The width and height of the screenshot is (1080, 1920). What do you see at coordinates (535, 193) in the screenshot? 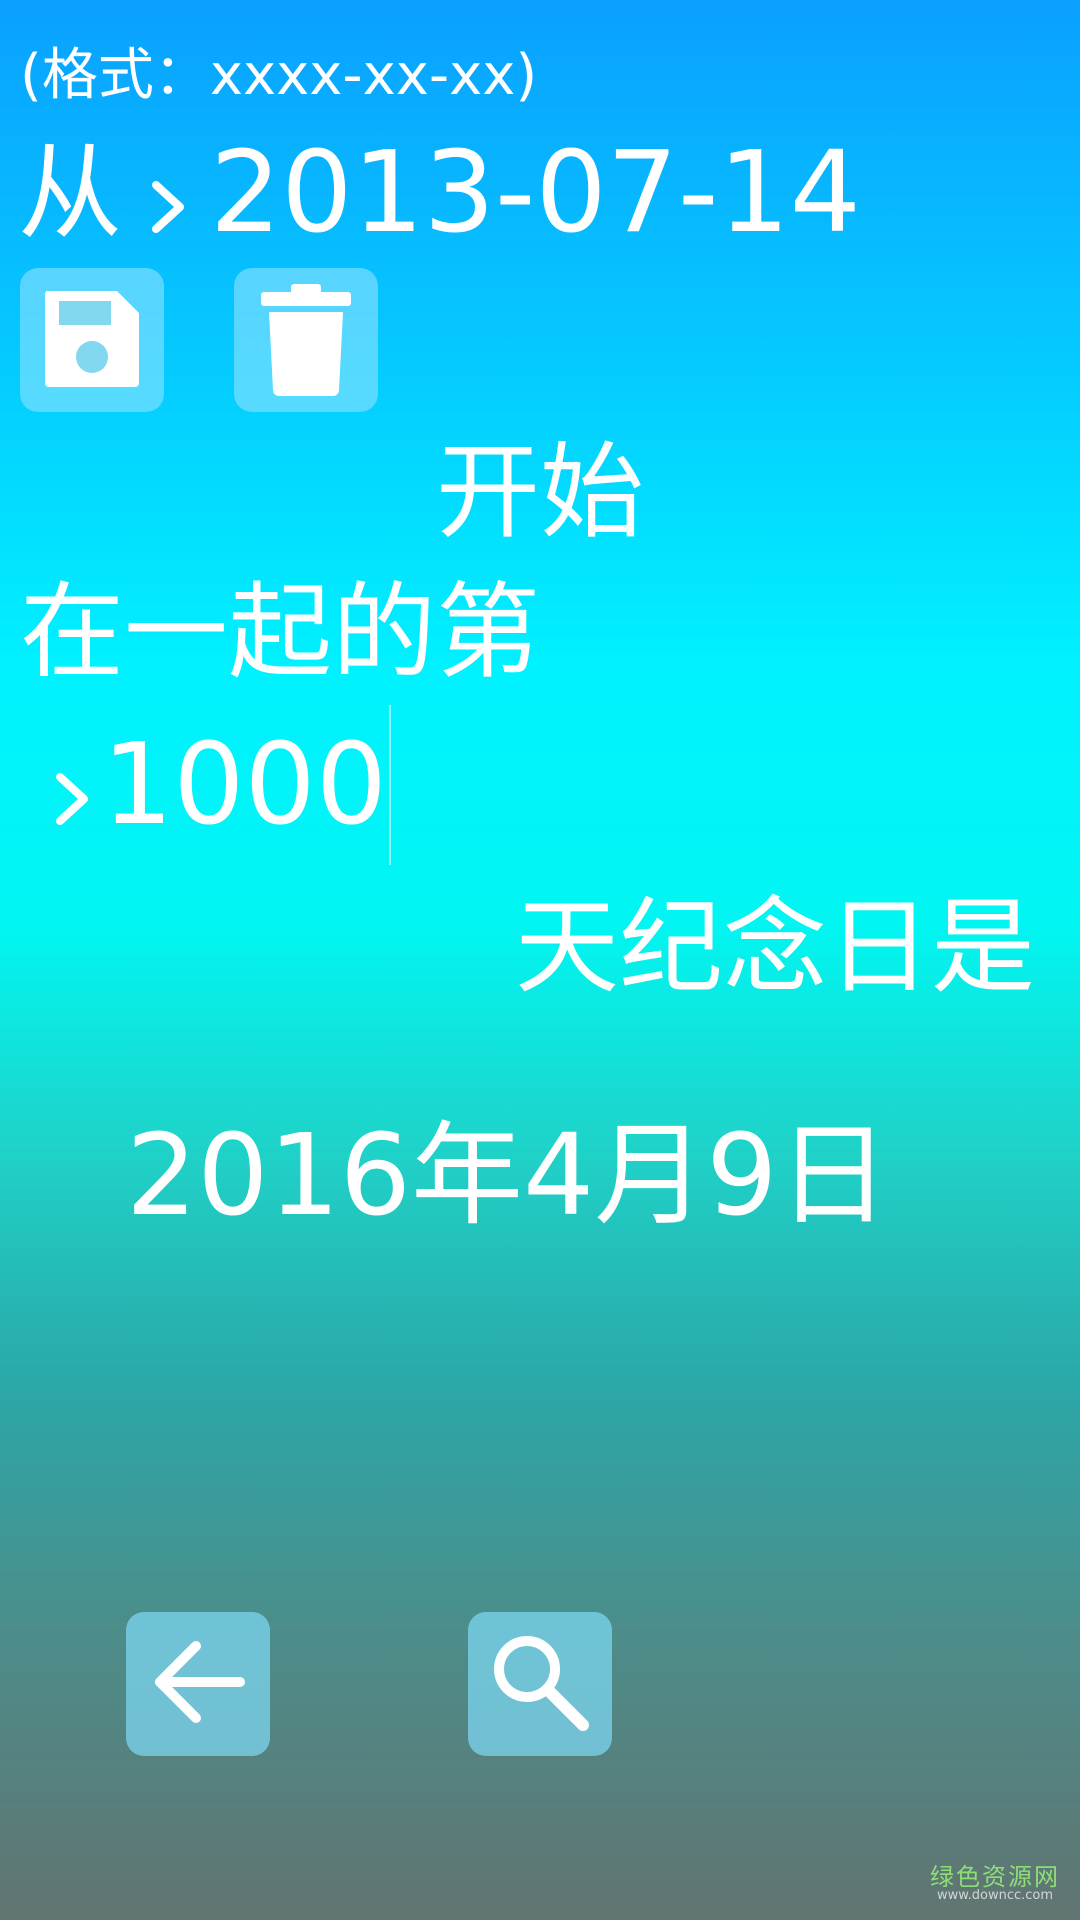
I see `start-date-input: 2013-07-14` at bounding box center [535, 193].